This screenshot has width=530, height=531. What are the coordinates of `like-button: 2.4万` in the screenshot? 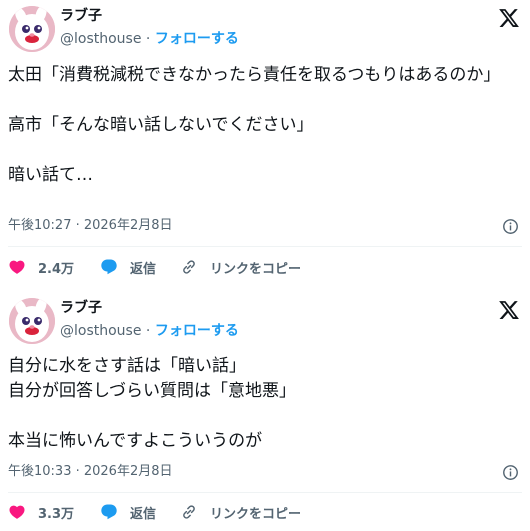 It's located at (54, 267).